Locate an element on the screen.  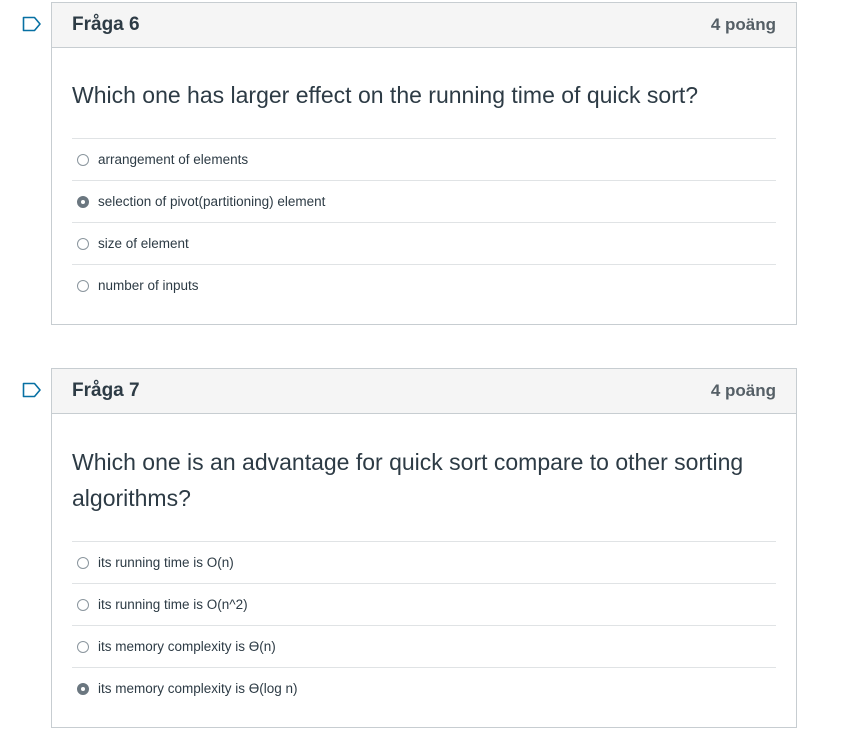
question-title: Fråga 7 is located at coordinates (106, 390).